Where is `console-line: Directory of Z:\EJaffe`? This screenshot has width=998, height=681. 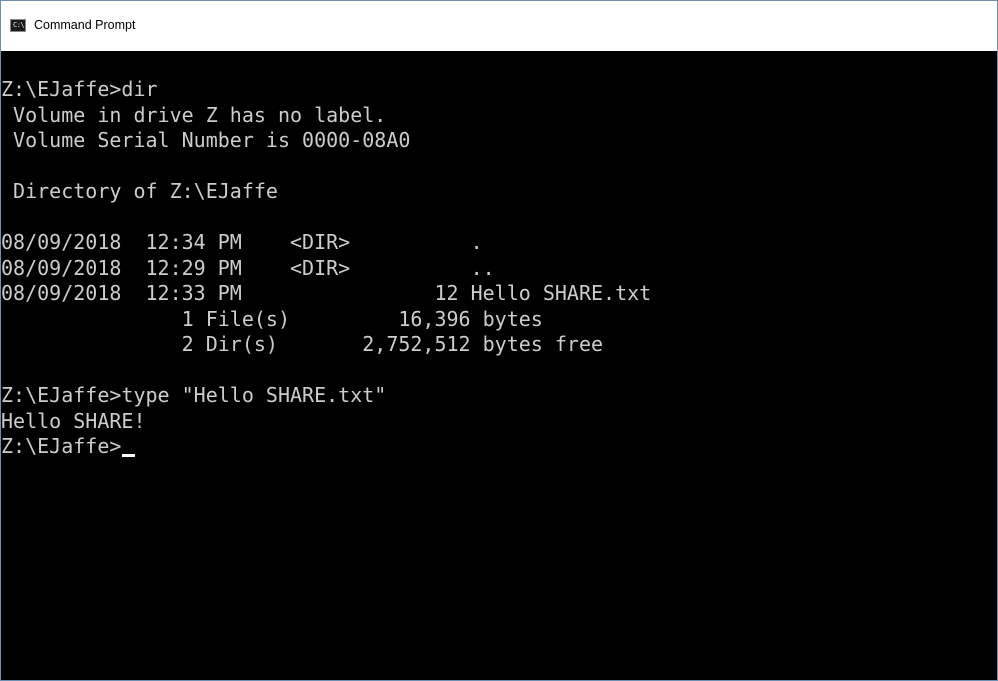 console-line: Directory of Z:\EJaffe is located at coordinates (139, 191).